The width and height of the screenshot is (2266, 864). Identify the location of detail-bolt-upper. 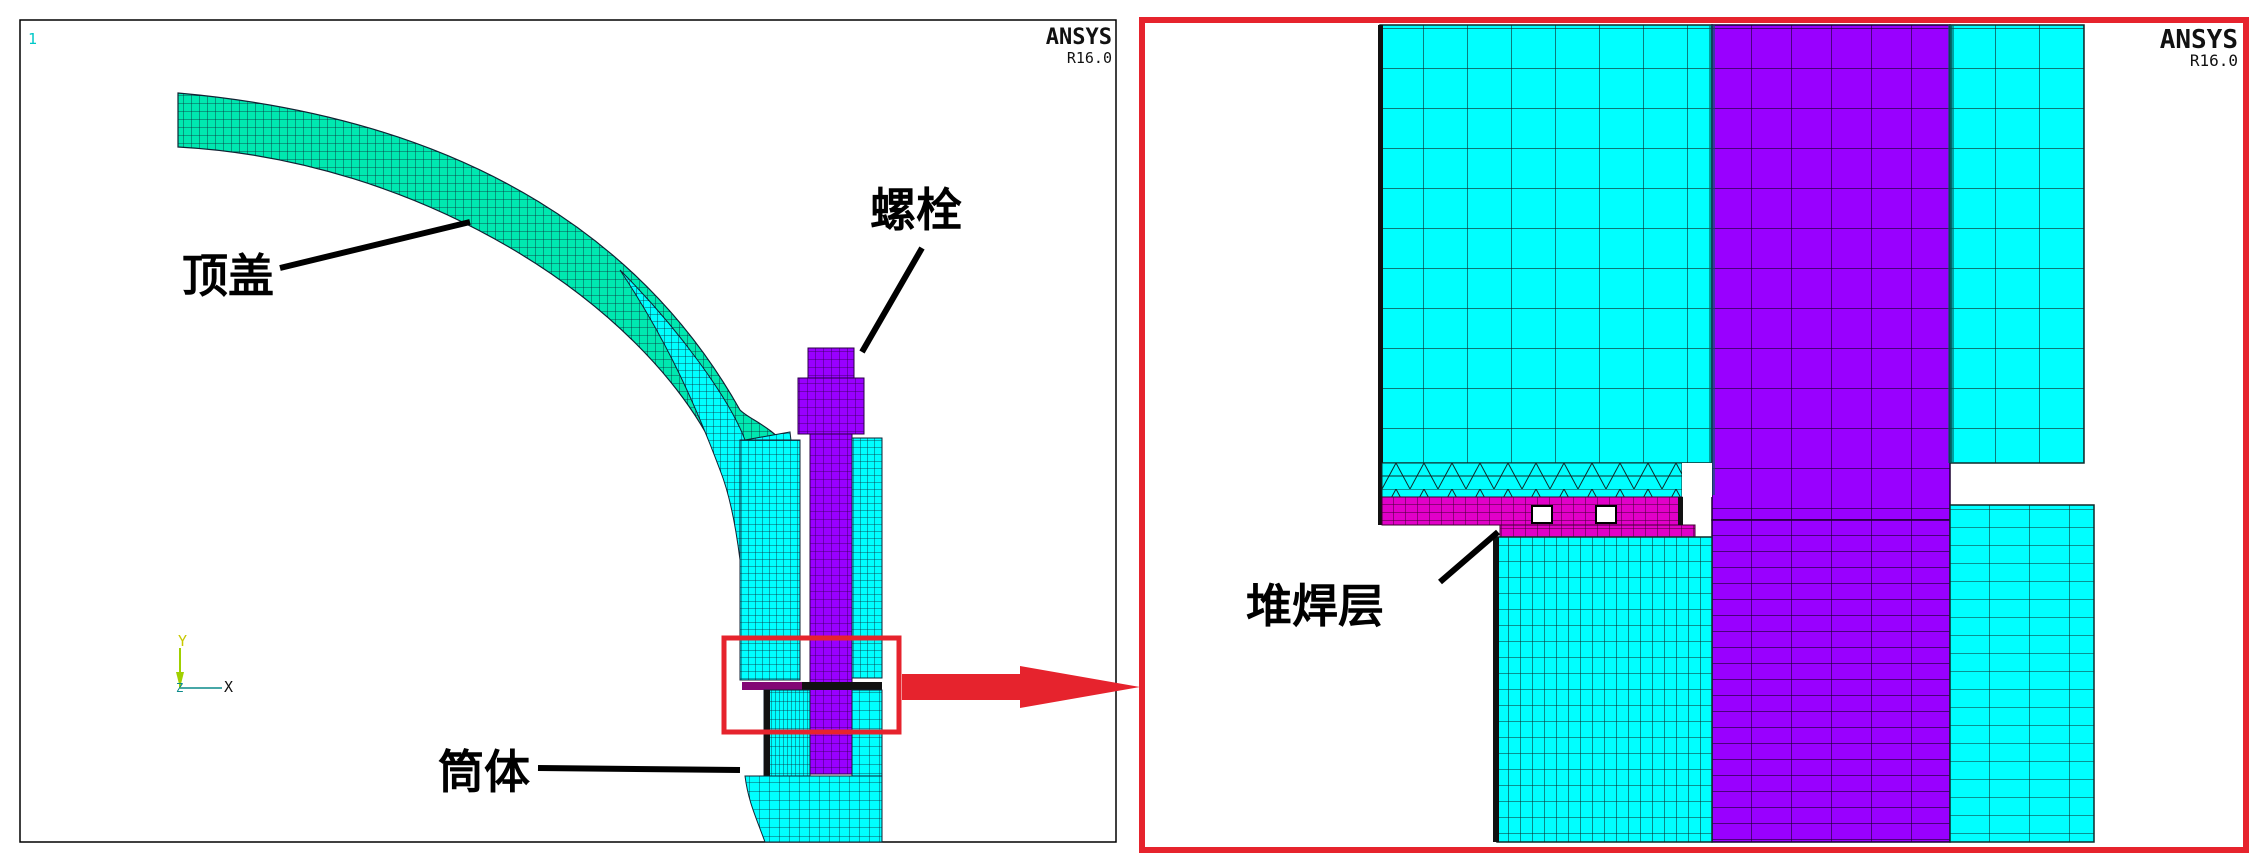
(1831, 272).